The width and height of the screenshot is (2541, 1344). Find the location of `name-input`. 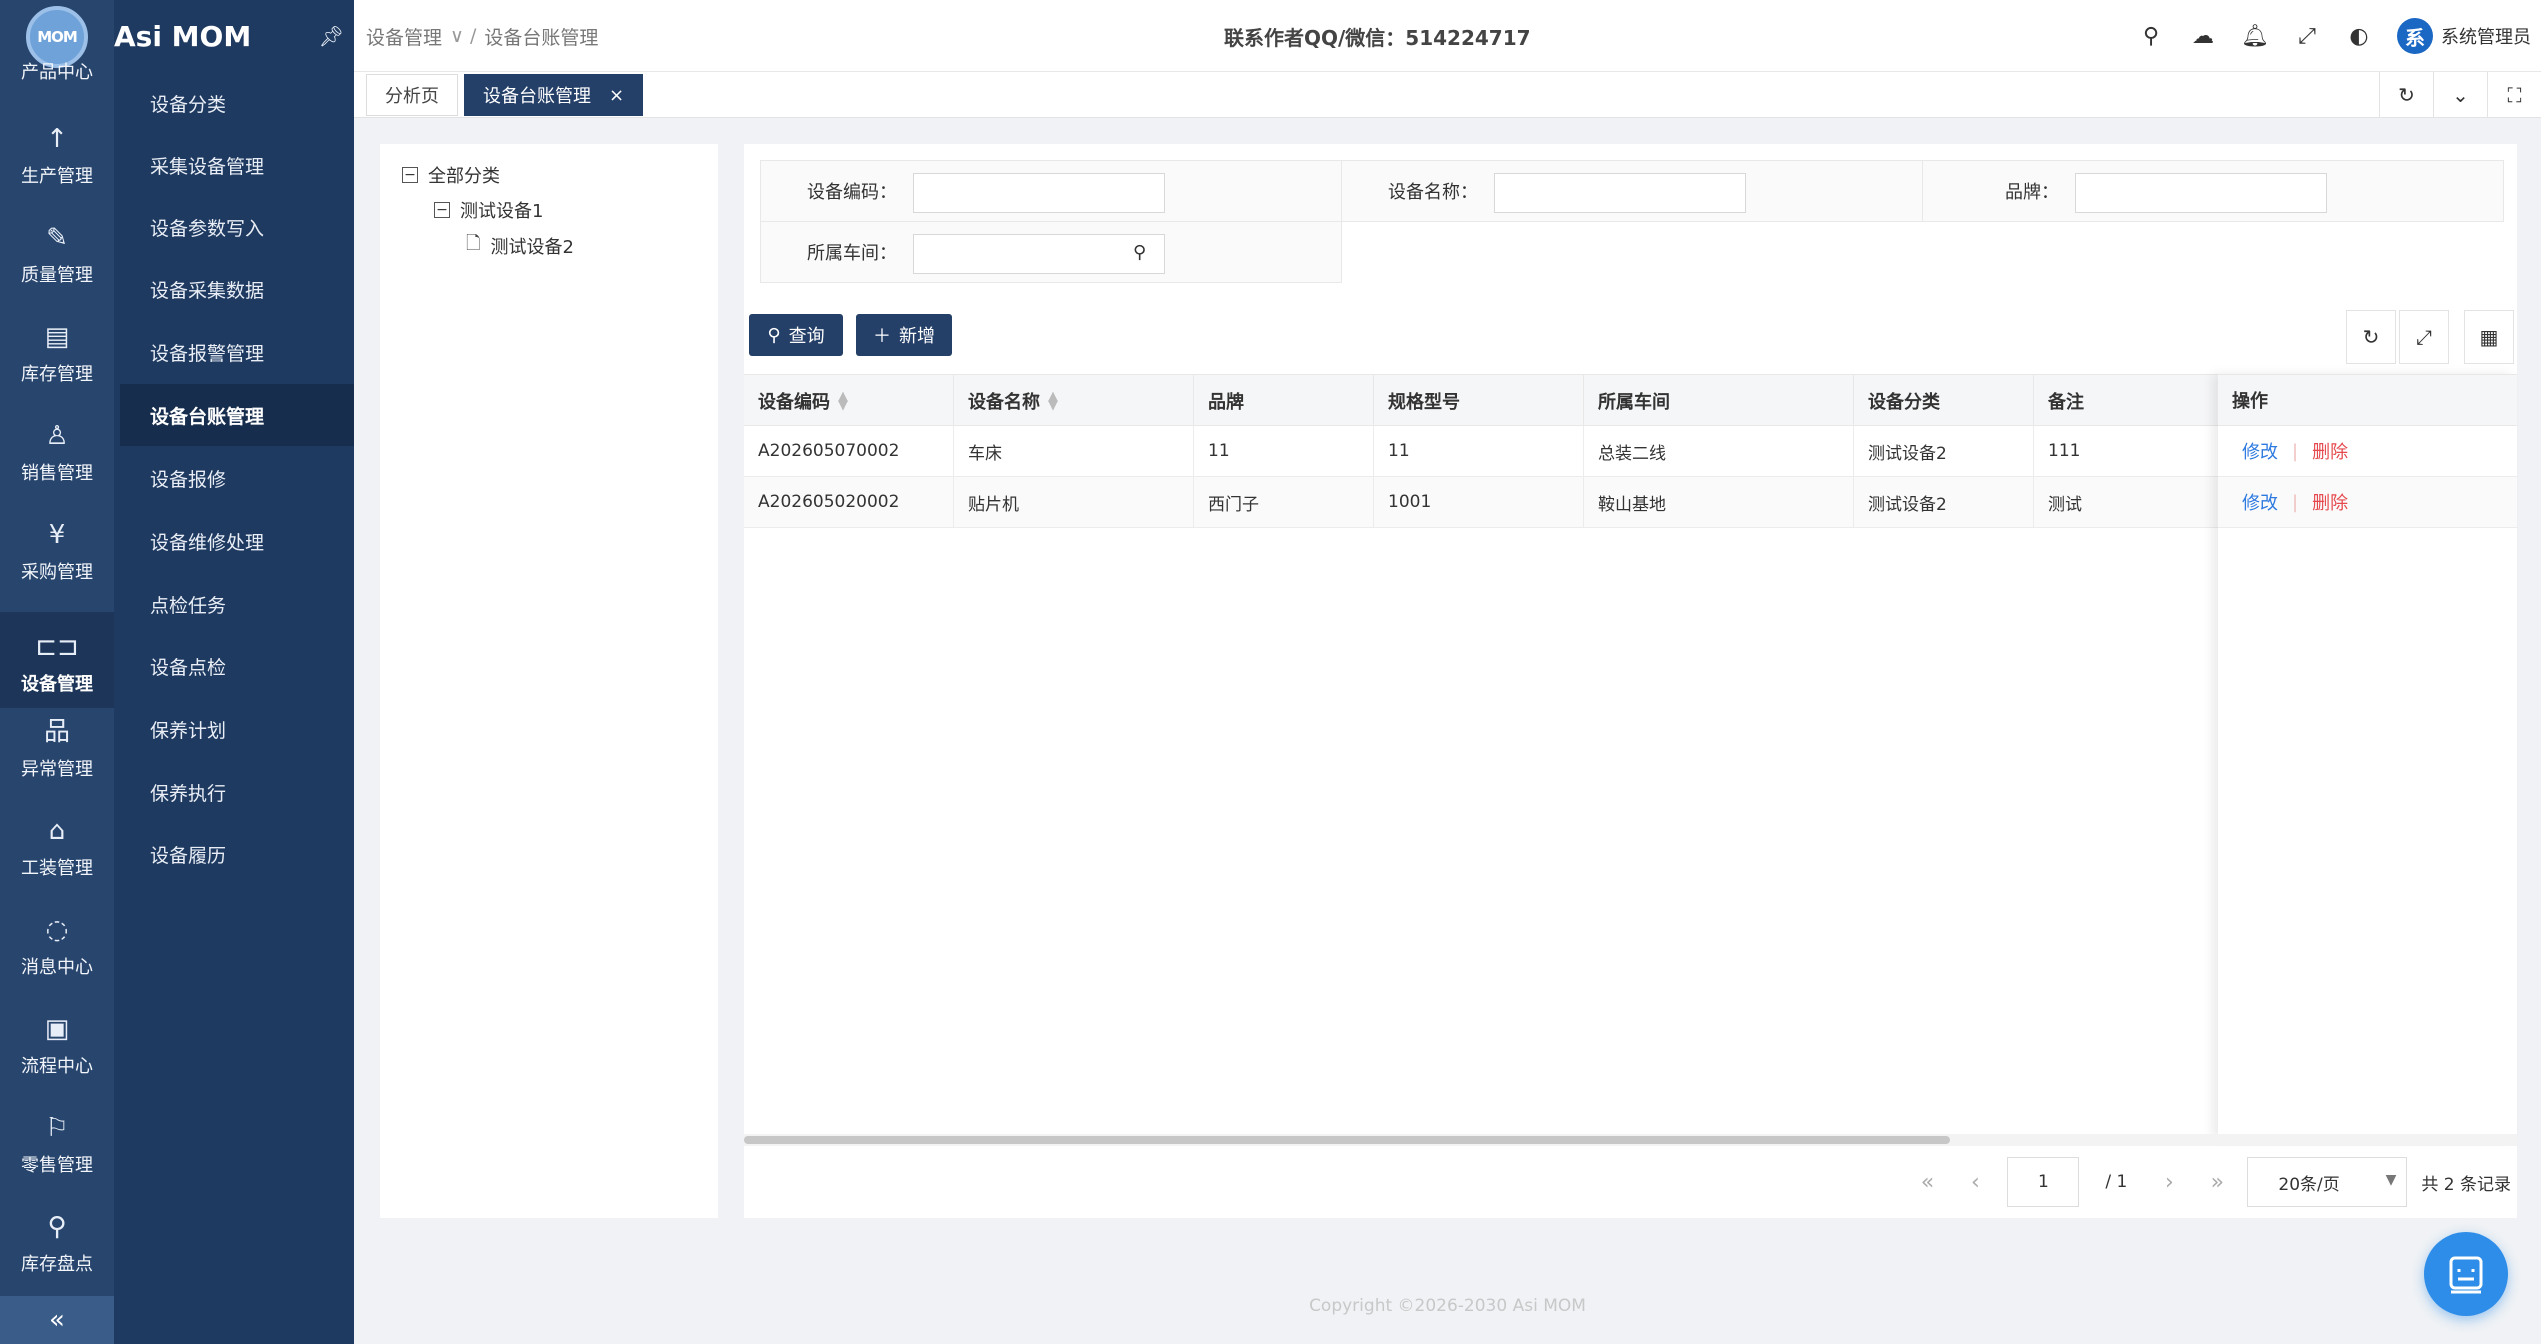

name-input is located at coordinates (1620, 193).